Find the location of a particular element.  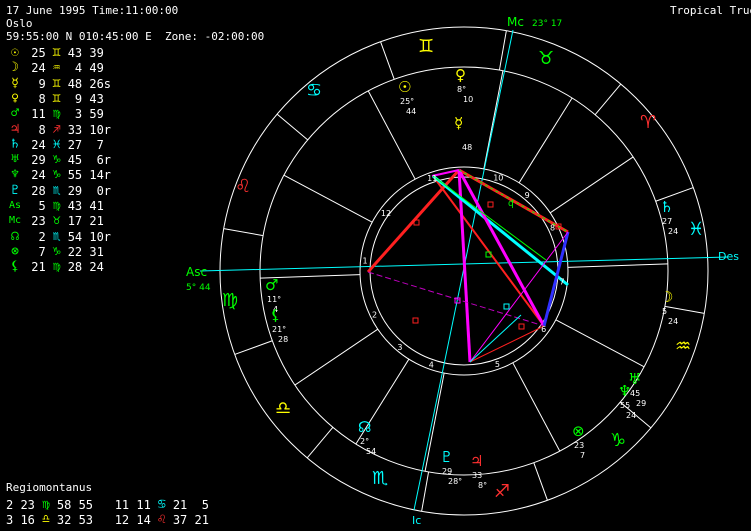

moon-icon: ☽ is located at coordinates (666, 297).